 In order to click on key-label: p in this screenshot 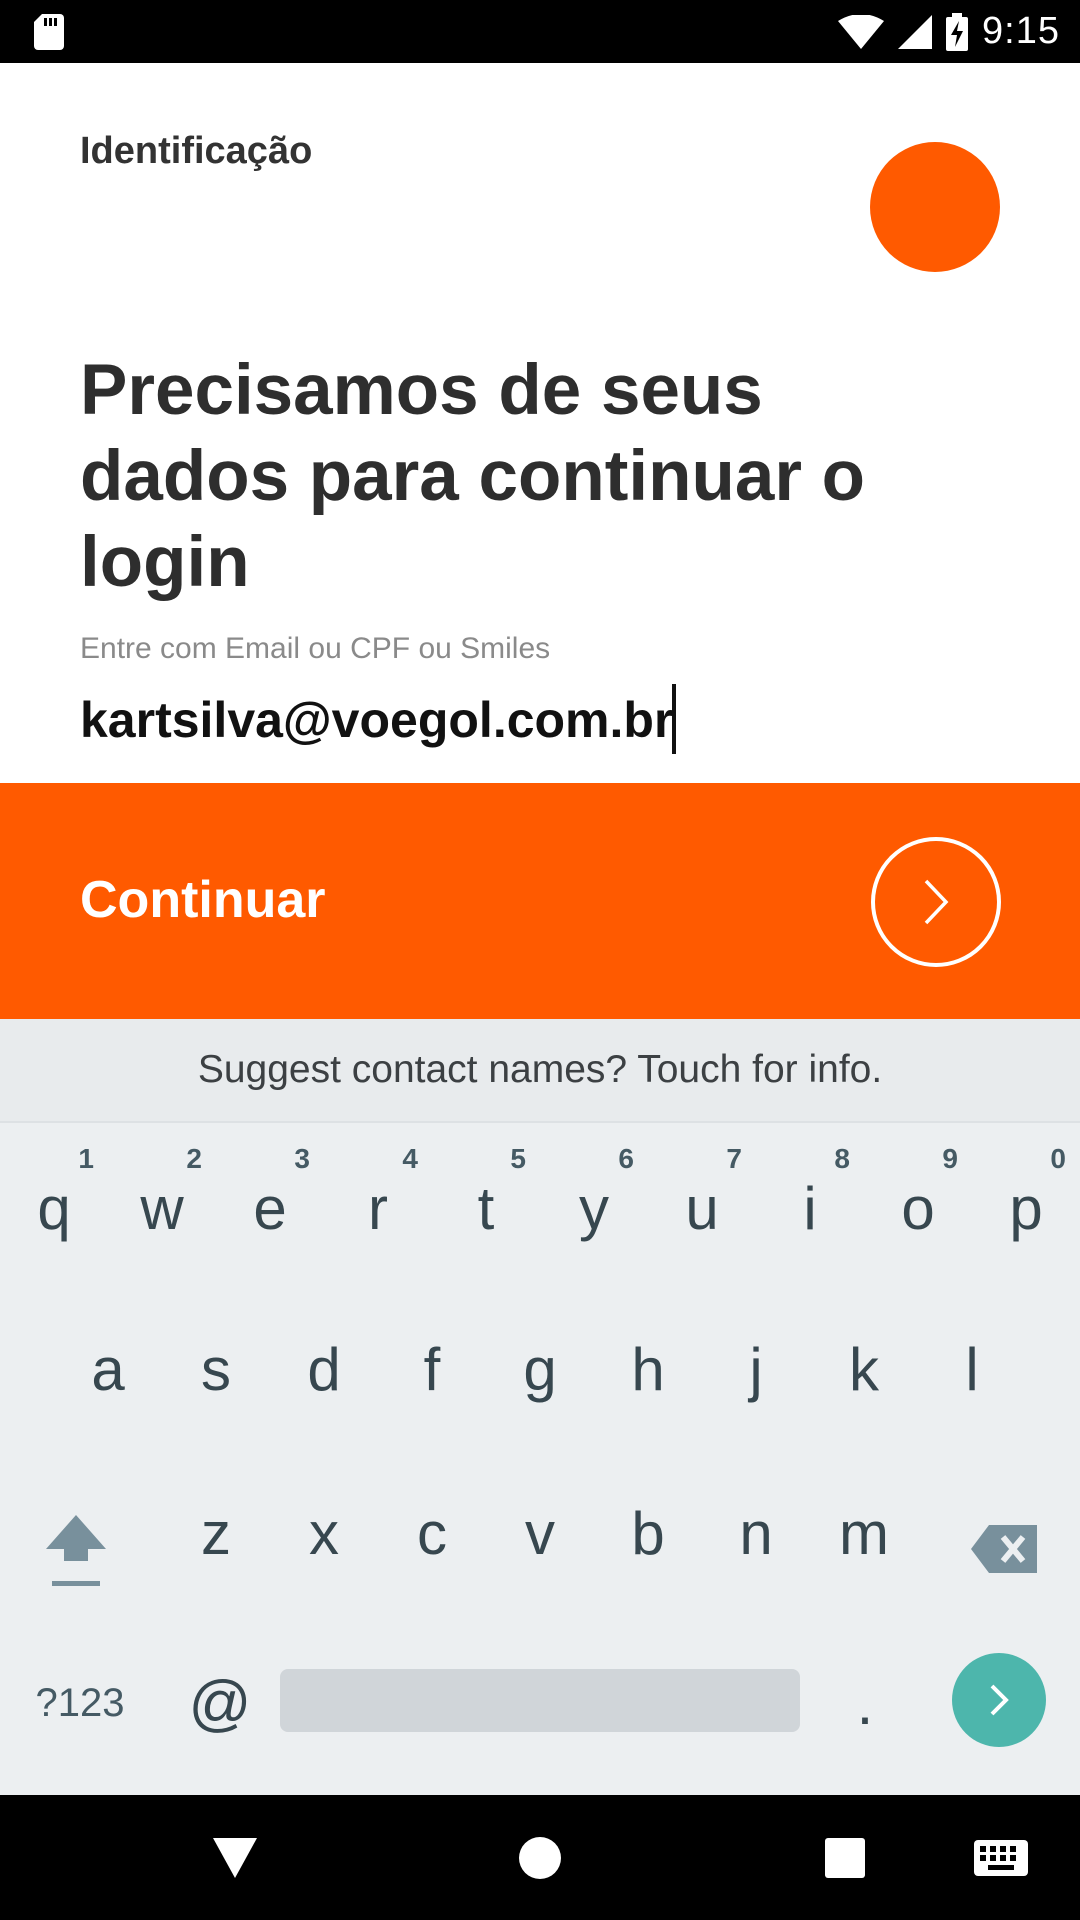, I will do `click(1026, 1208)`.